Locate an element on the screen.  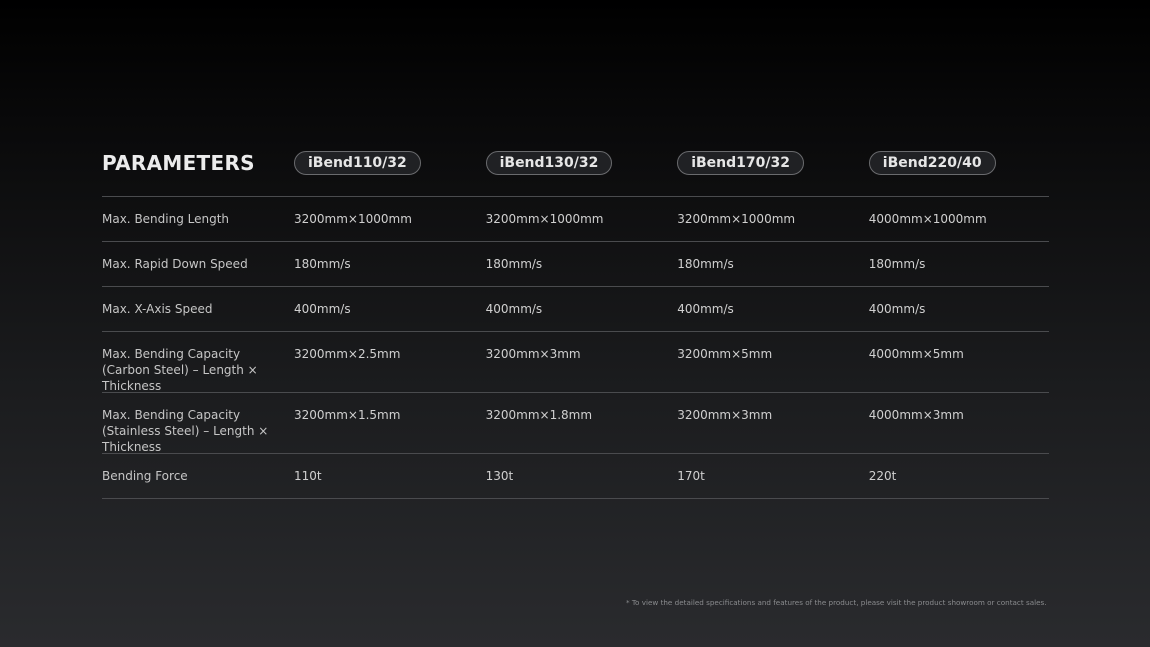
table-cell: 4000mm×5mm is located at coordinates (916, 354).